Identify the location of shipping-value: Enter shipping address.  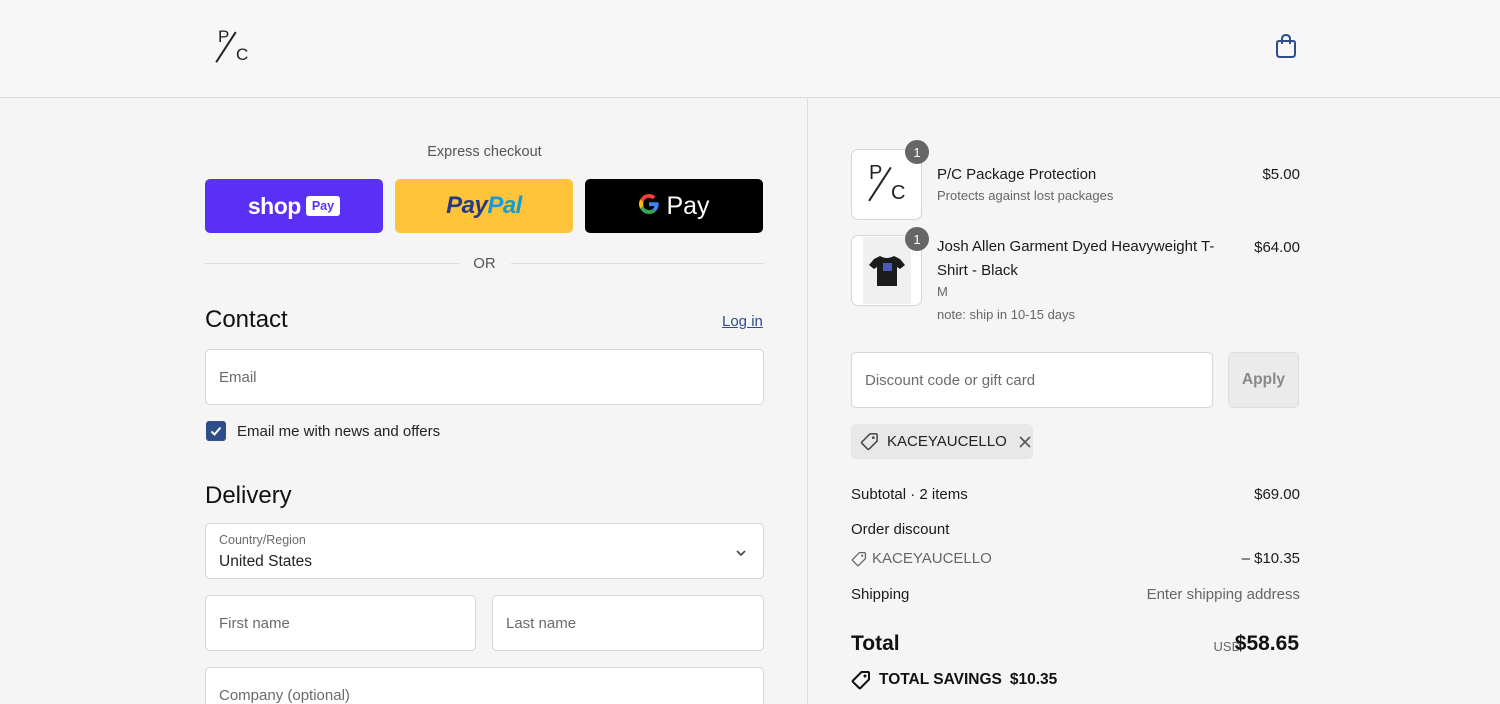
(1223, 594).